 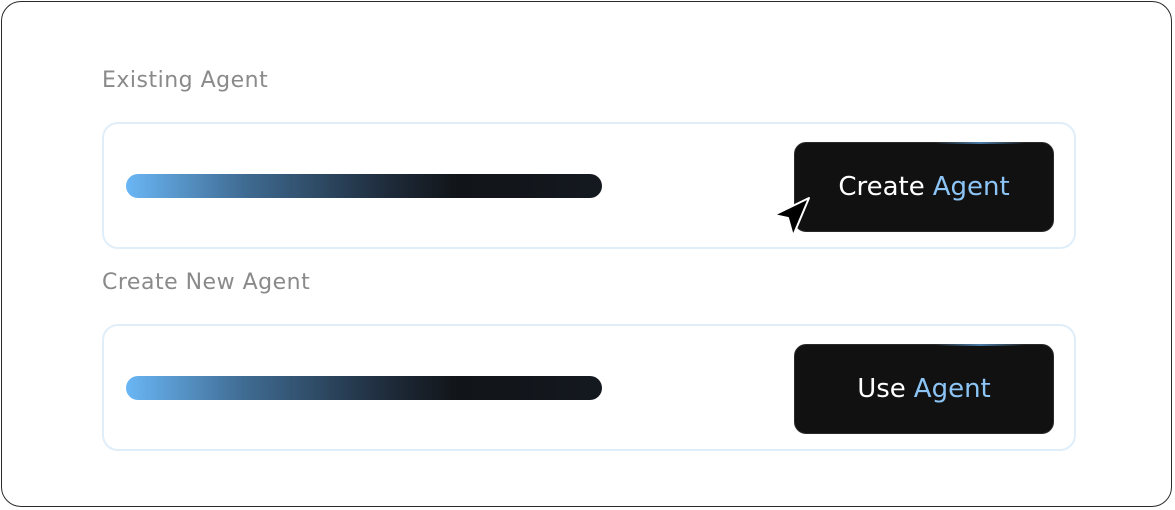 What do you see at coordinates (791, 217) in the screenshot?
I see `mouse-pointer-icon` at bounding box center [791, 217].